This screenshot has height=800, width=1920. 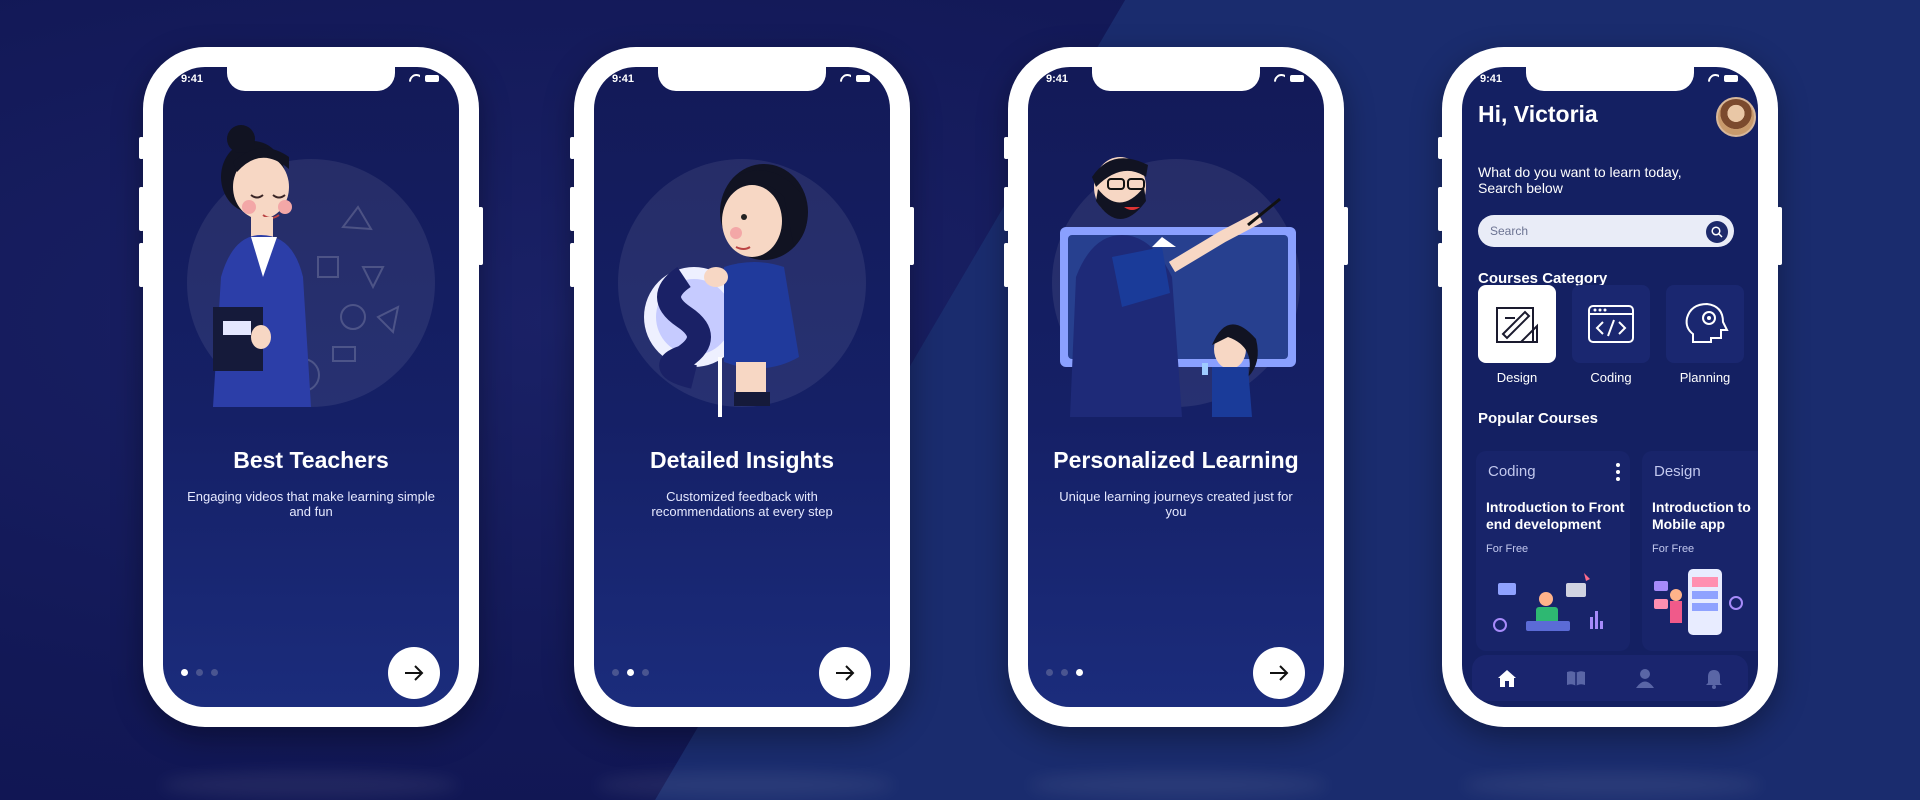 What do you see at coordinates (1178, 287) in the screenshot?
I see `teacher-board-illustration` at bounding box center [1178, 287].